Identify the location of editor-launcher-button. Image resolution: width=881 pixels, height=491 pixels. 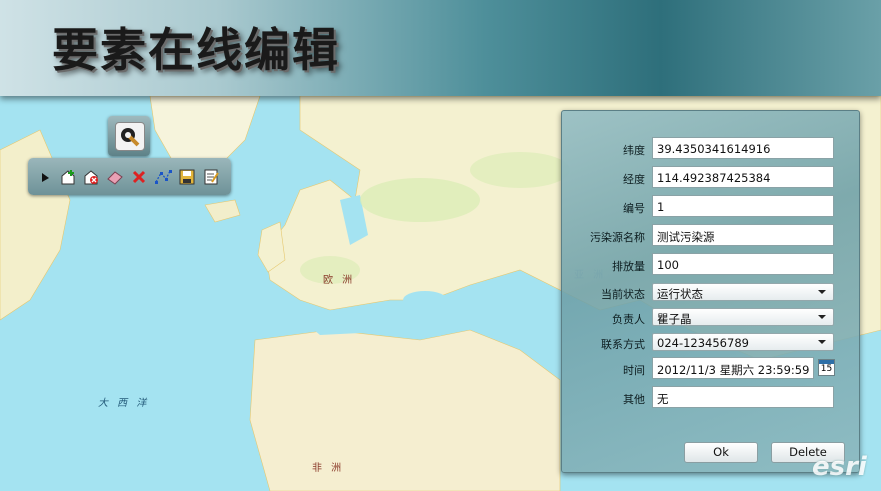
(129, 136).